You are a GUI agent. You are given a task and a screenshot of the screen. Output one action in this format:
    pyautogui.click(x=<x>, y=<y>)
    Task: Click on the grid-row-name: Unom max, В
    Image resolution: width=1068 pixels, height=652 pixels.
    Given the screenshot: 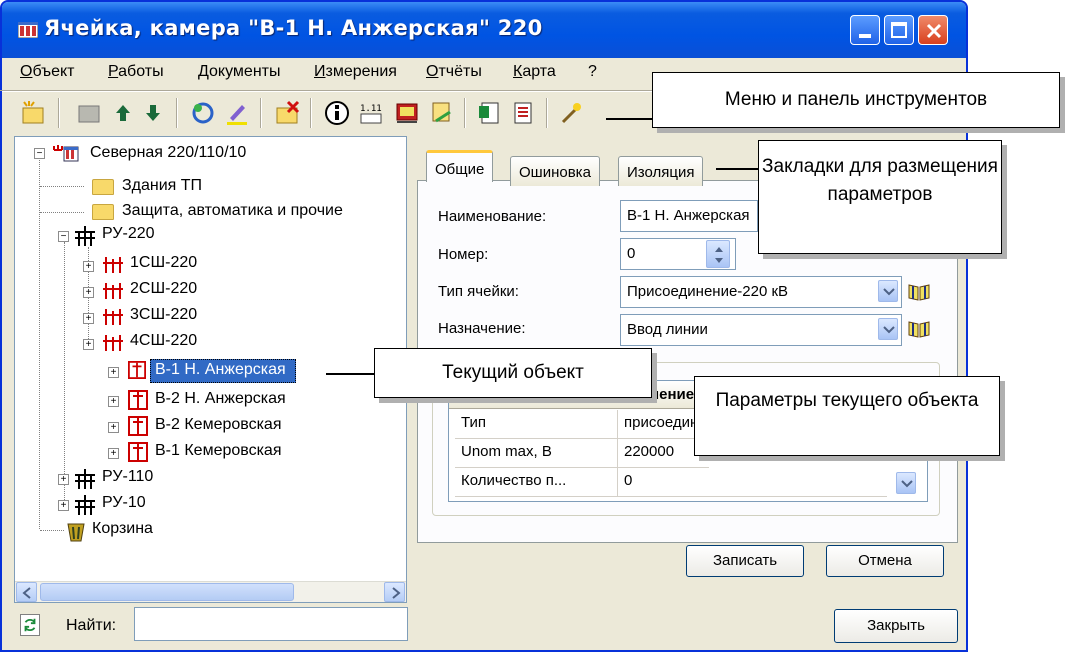 What is the action you would take?
    pyautogui.click(x=536, y=453)
    